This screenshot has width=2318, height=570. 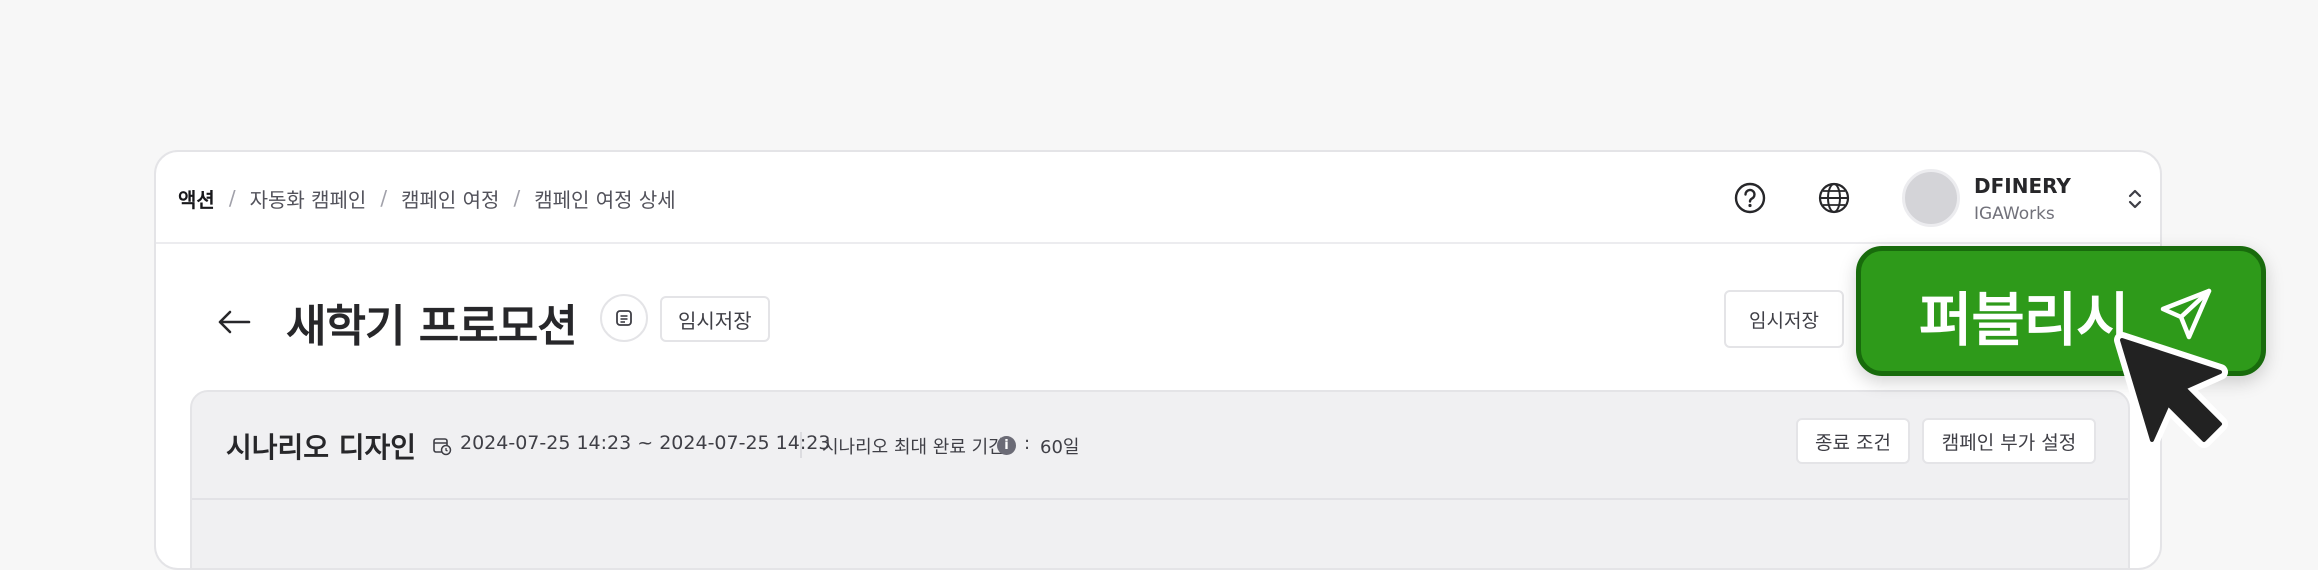 I want to click on question-circle-icon, so click(x=1750, y=198).